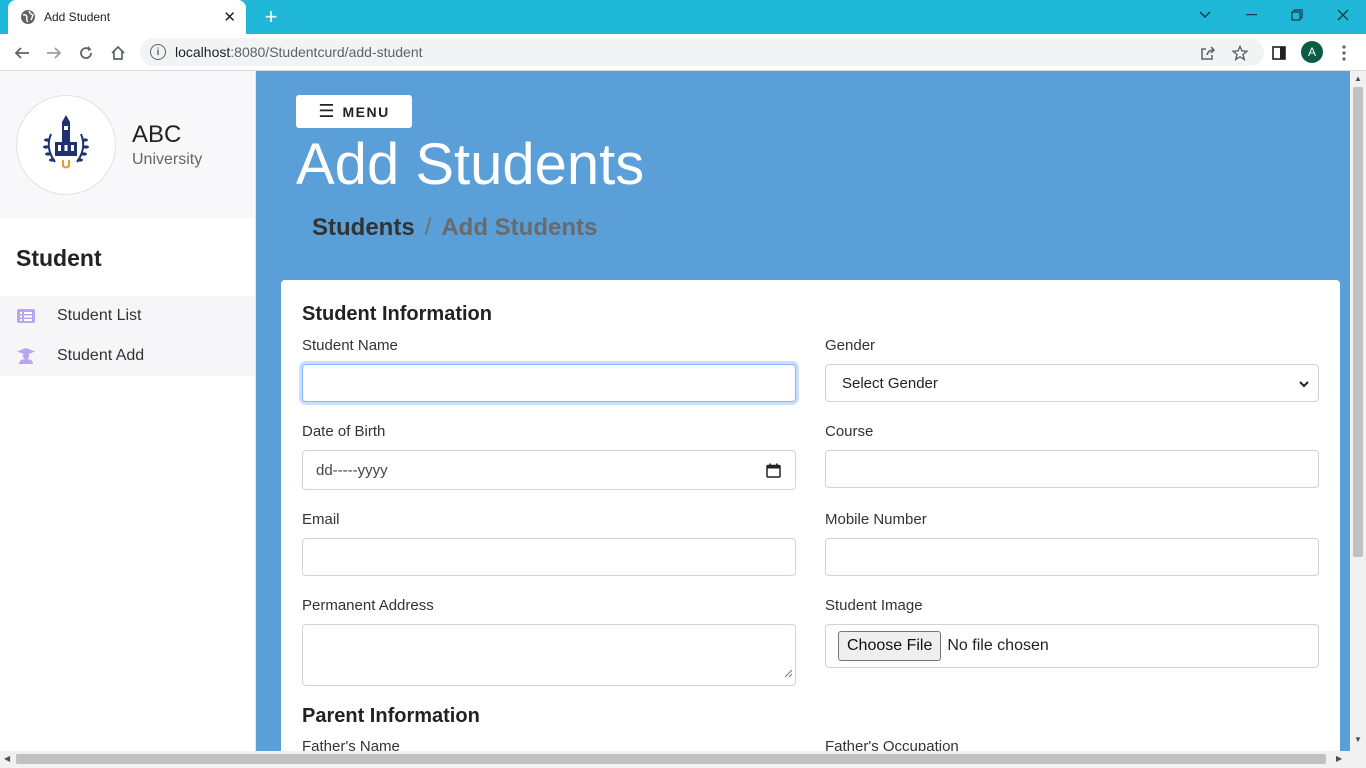  What do you see at coordinates (101, 355) in the screenshot?
I see `sidebar-item-label: Student Add` at bounding box center [101, 355].